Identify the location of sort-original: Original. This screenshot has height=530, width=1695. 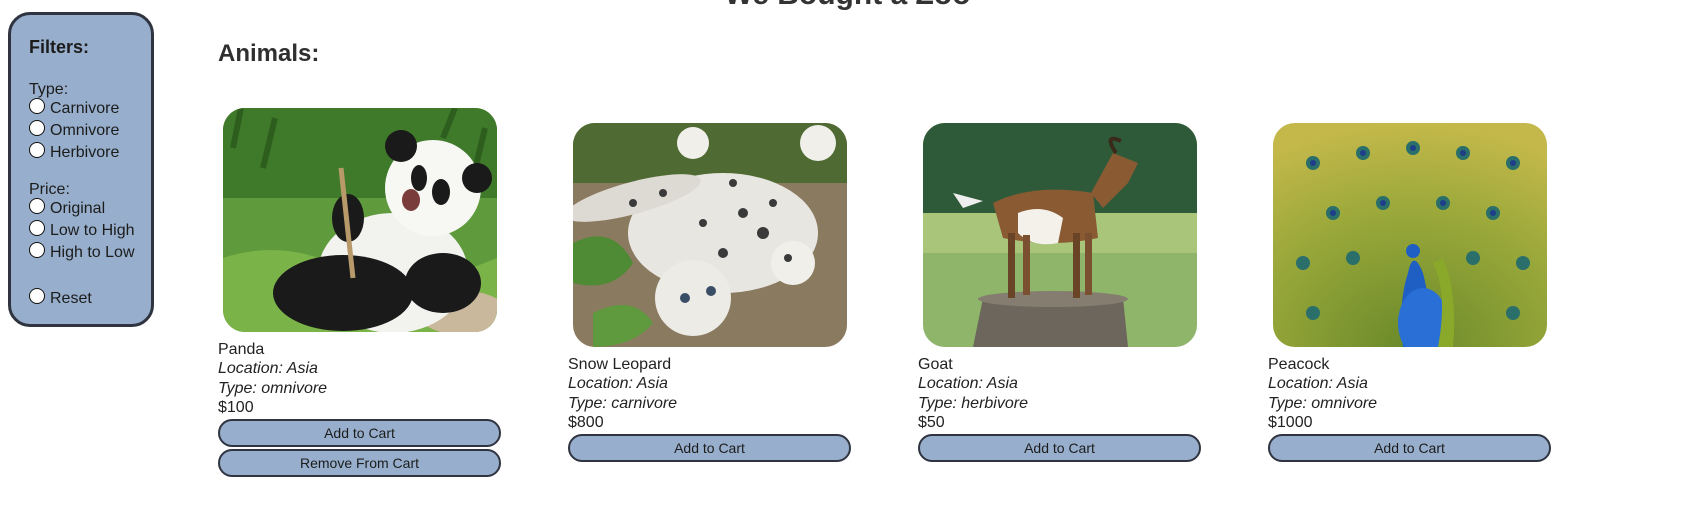
(90, 210).